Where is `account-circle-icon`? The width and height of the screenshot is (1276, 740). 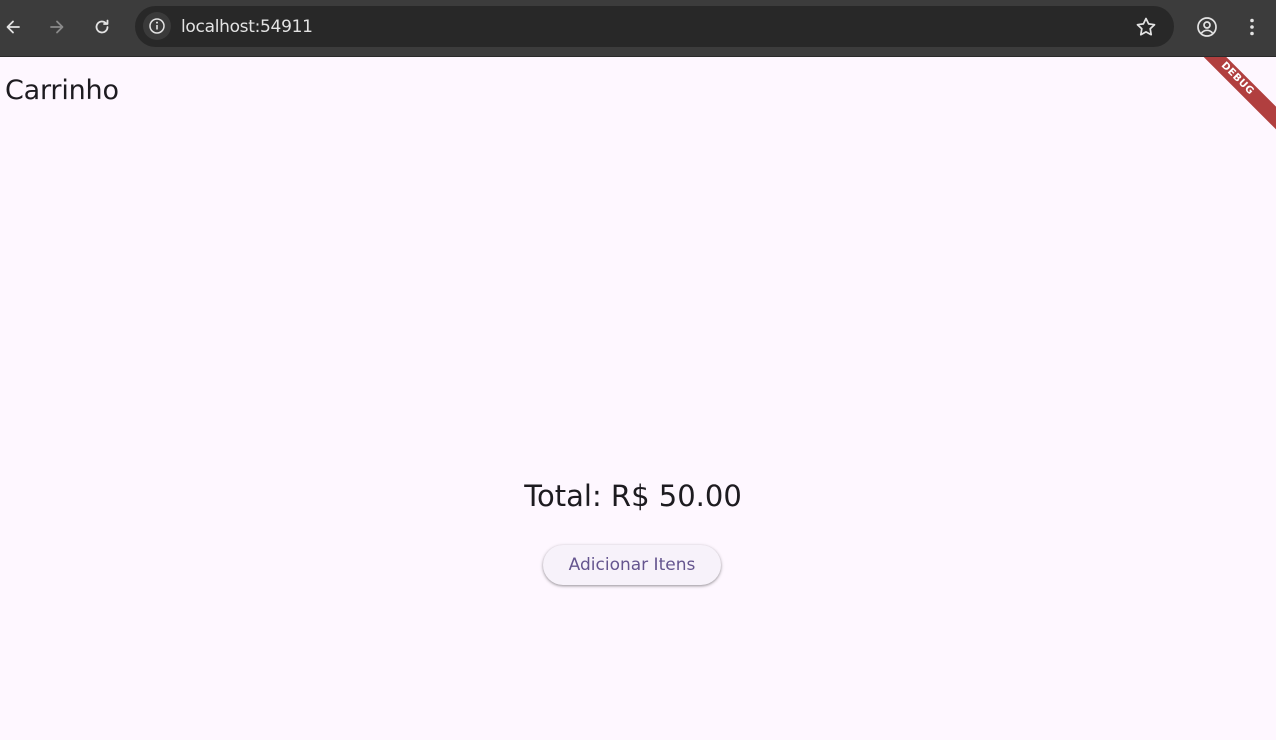
account-circle-icon is located at coordinates (1207, 27).